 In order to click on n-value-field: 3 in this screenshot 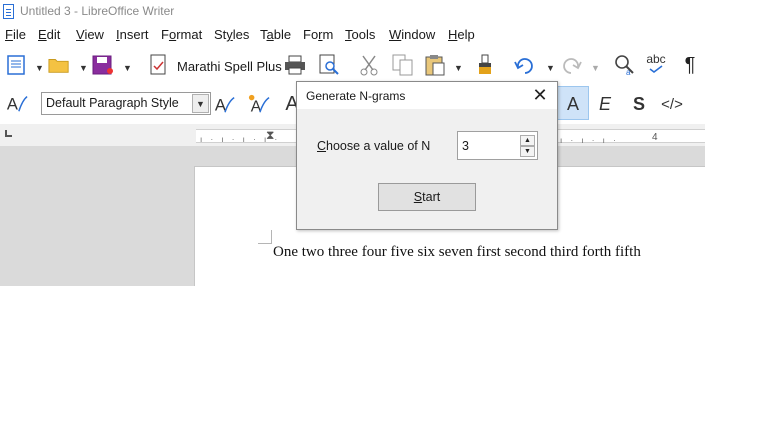, I will do `click(465, 146)`.